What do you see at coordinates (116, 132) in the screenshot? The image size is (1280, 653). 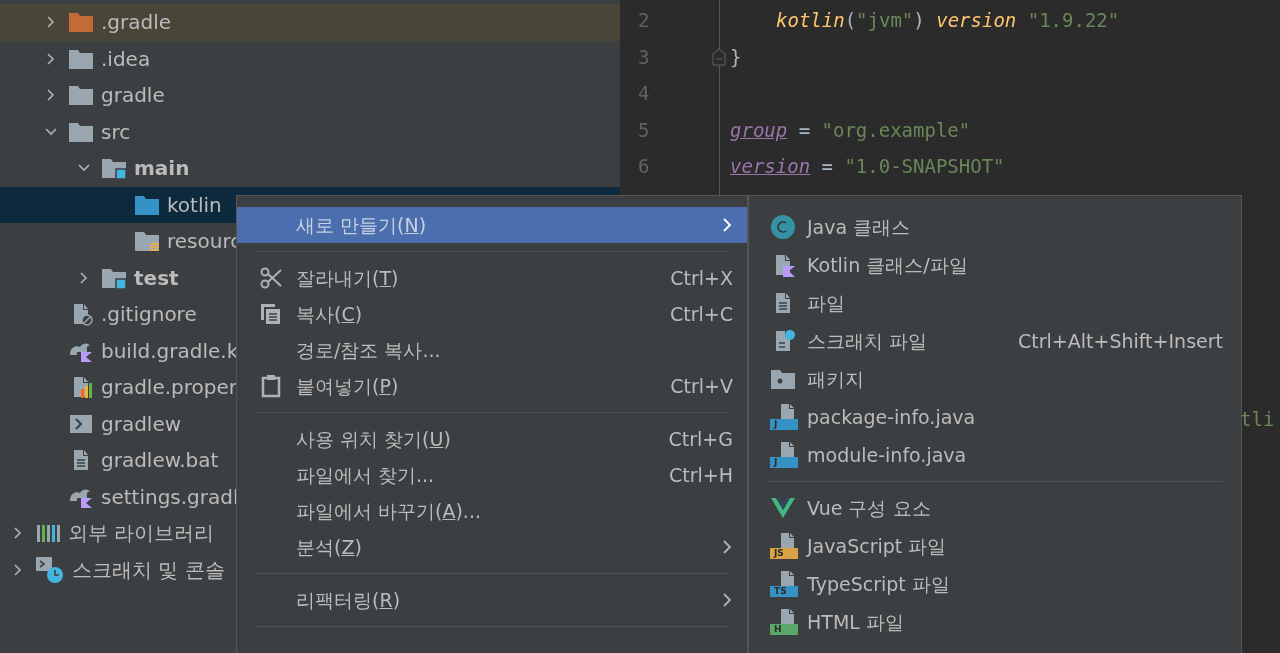 I see `tree-item-label: src` at bounding box center [116, 132].